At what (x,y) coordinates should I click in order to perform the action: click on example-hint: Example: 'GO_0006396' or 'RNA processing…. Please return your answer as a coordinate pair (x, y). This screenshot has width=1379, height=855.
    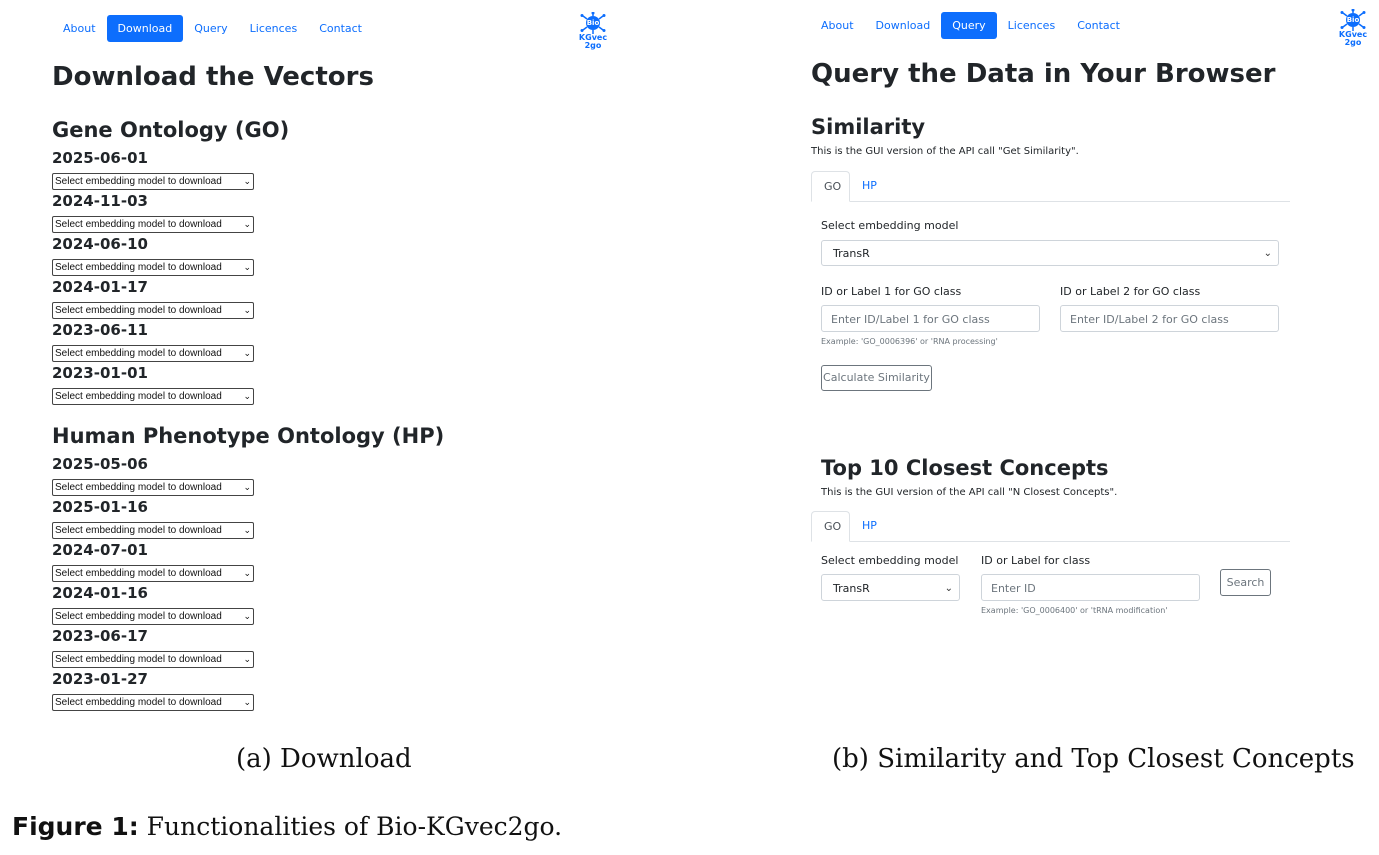
    Looking at the image, I should click on (909, 341).